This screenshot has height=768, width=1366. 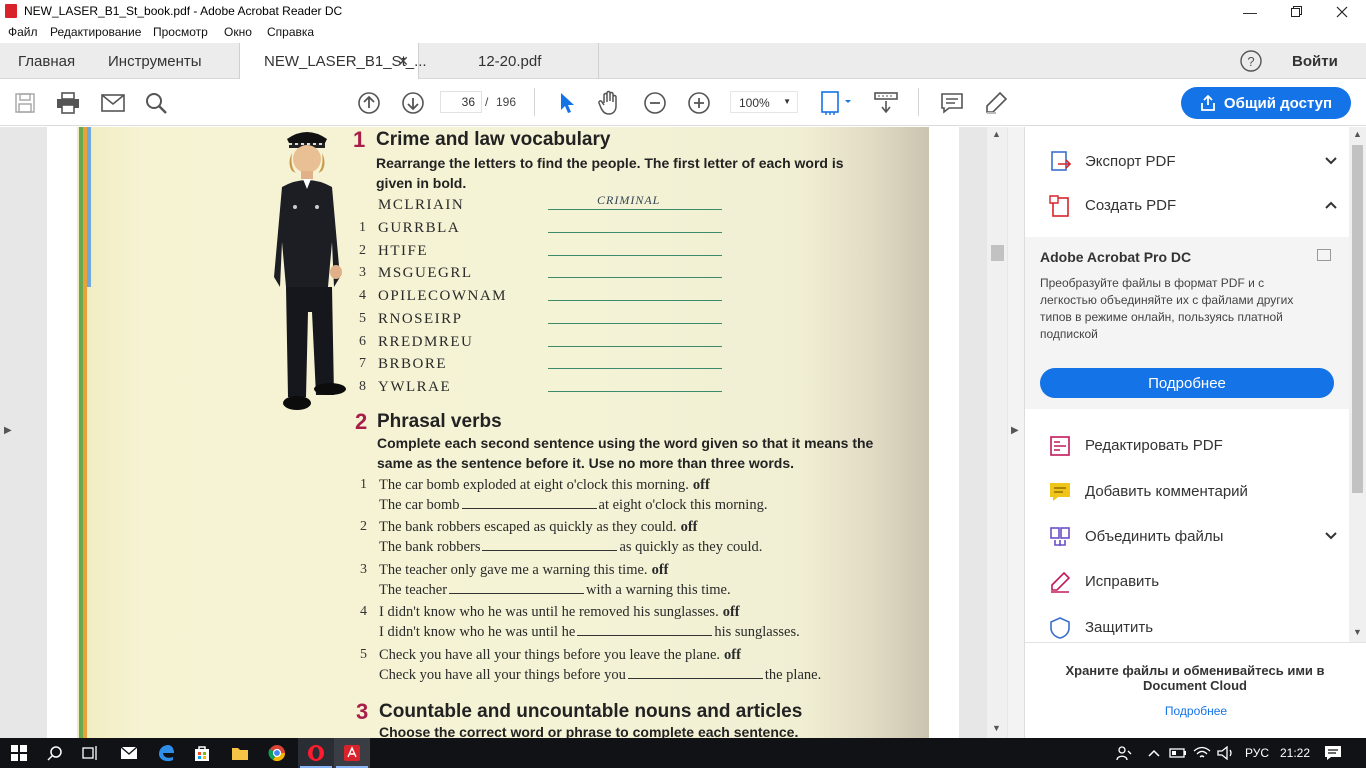 What do you see at coordinates (421, 205) in the screenshot?
I see `vocab-word-example: MCLRIAIN` at bounding box center [421, 205].